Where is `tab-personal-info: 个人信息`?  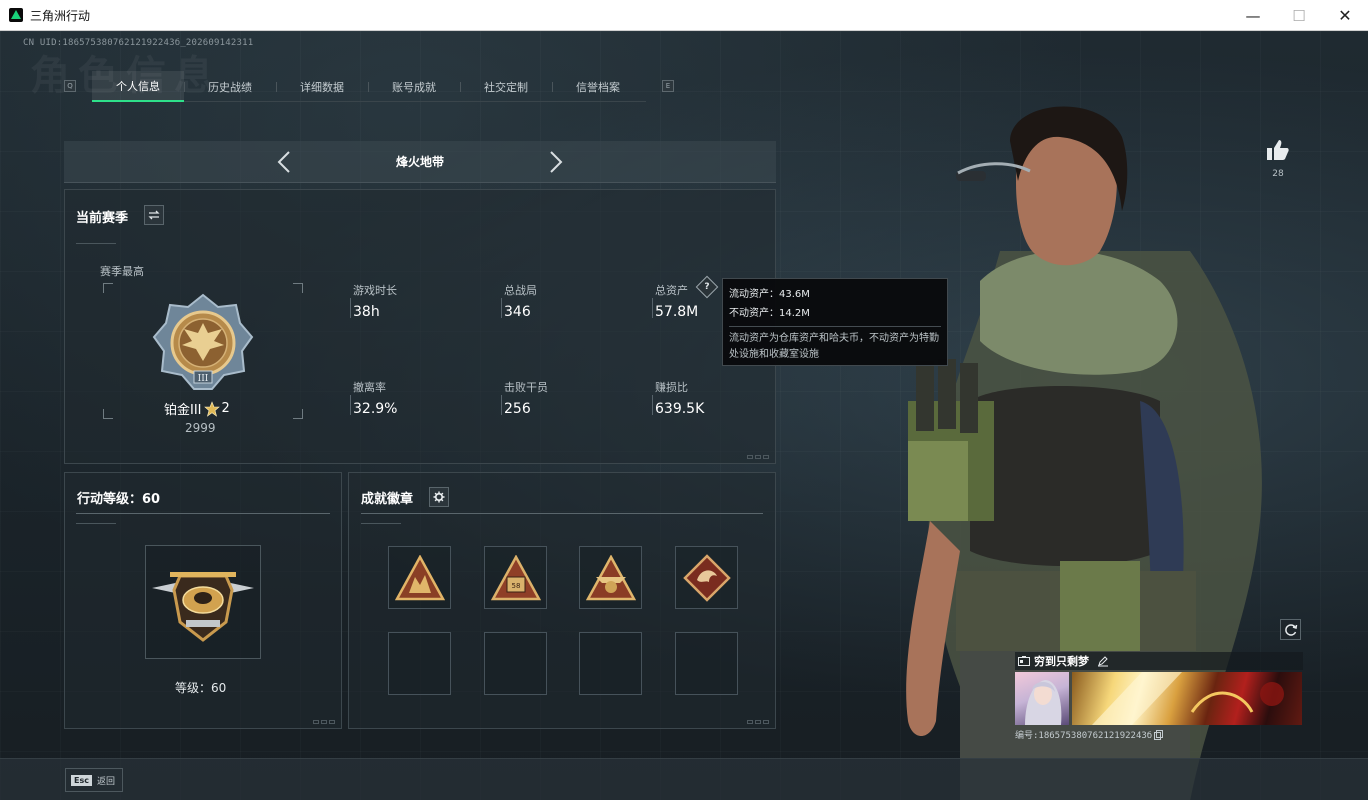
tab-personal-info: 个人信息 is located at coordinates (138, 86).